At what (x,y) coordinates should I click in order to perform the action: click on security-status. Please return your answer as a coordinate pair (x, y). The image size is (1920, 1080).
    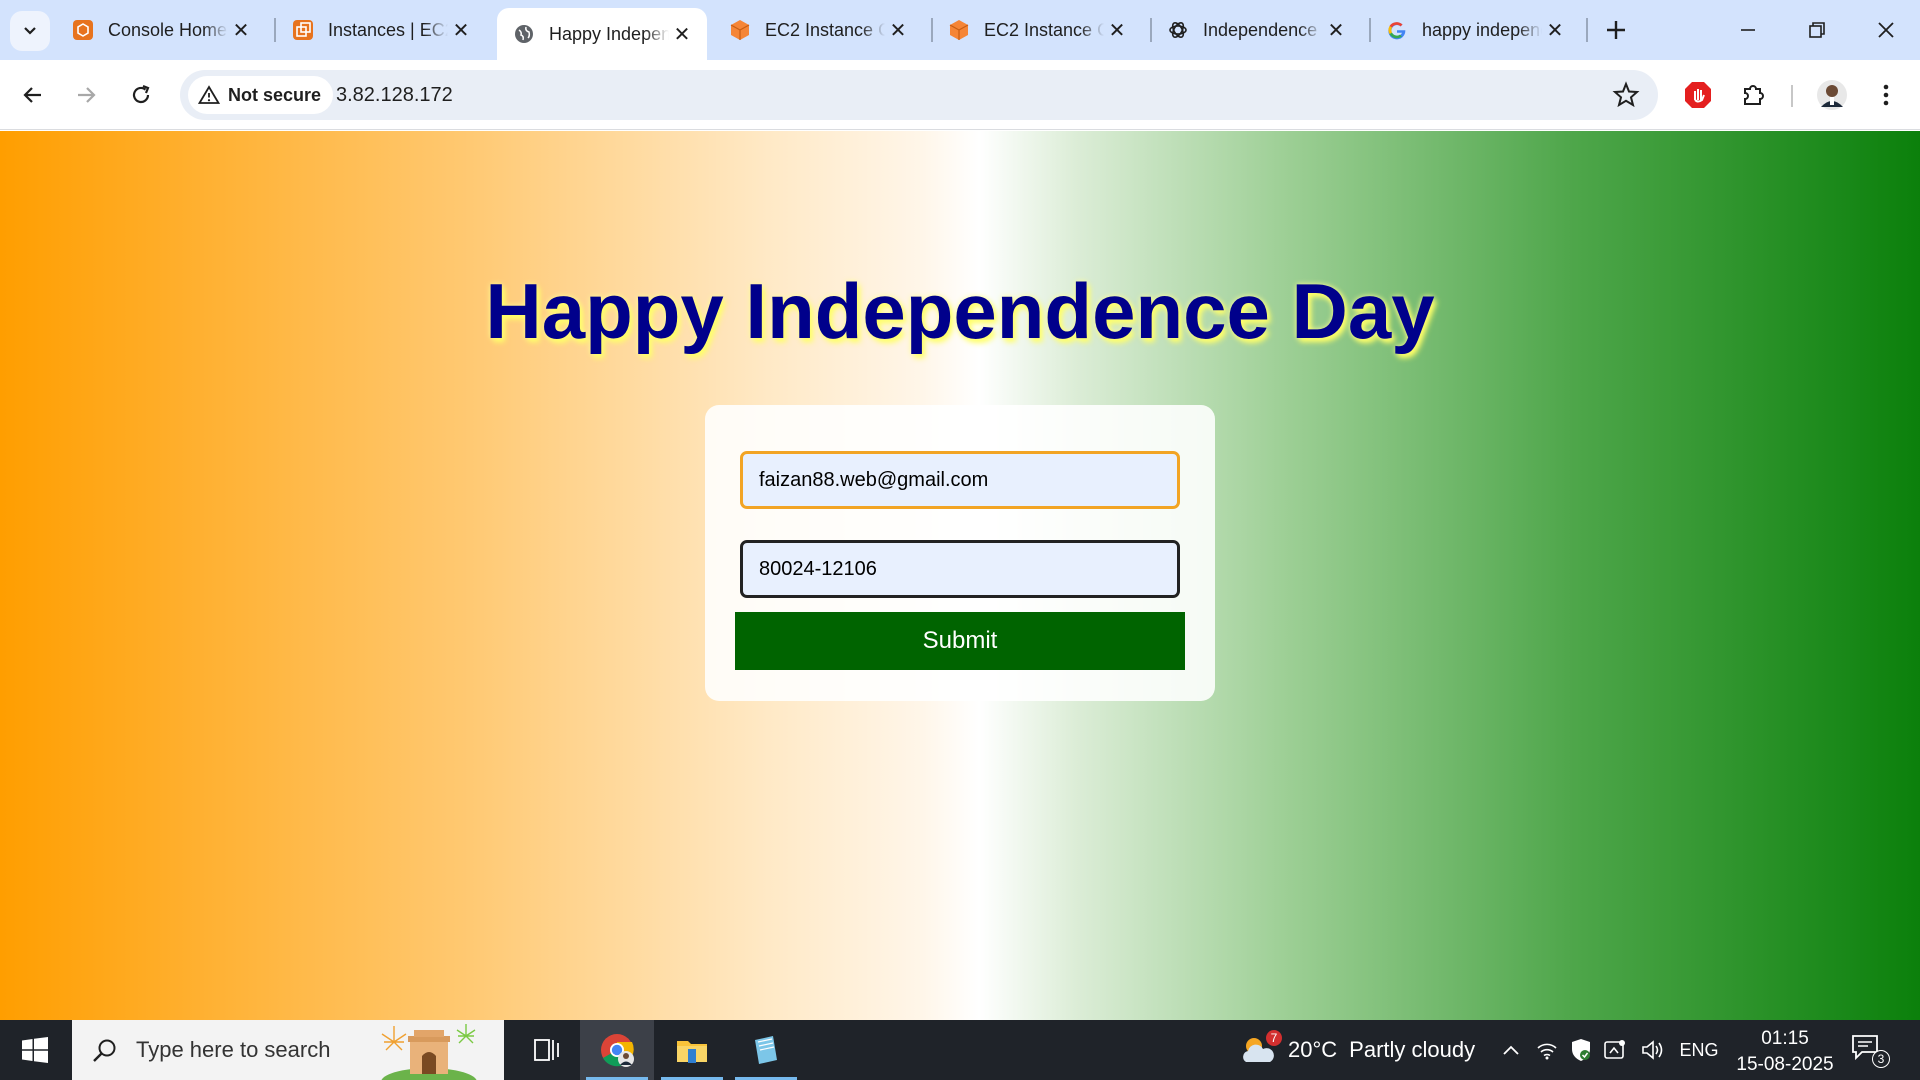
    Looking at the image, I should click on (1581, 1050).